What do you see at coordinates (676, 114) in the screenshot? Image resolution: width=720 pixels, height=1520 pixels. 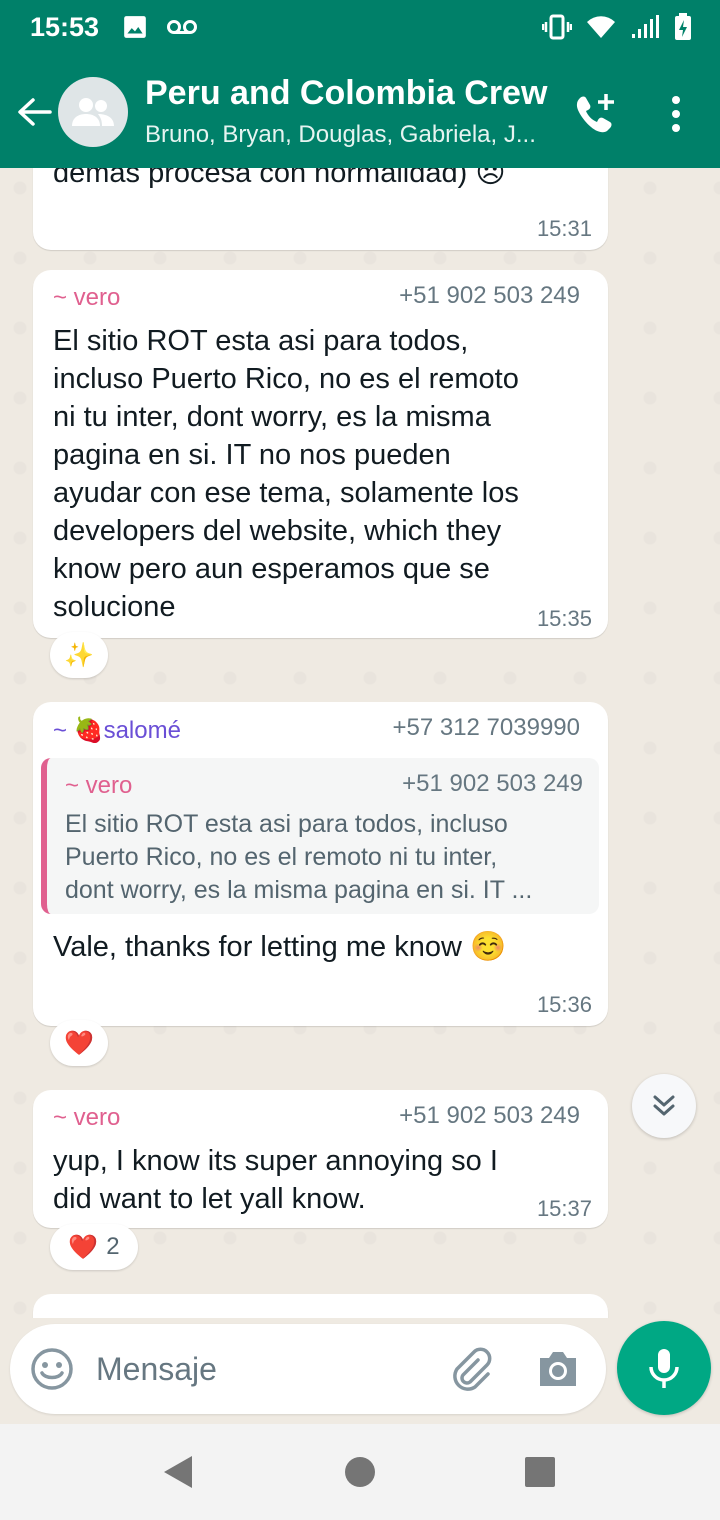 I see `more-vert-icon` at bounding box center [676, 114].